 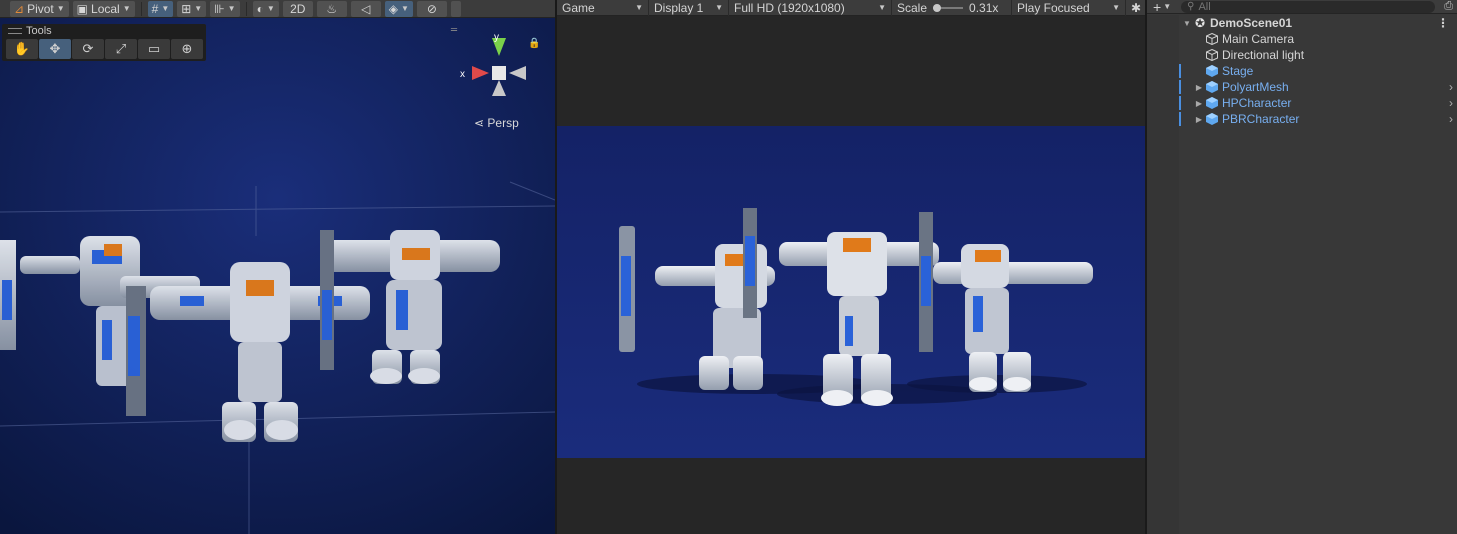 What do you see at coordinates (192, 8) in the screenshot?
I see `grid-visibility-button: ⊞ ▼` at bounding box center [192, 8].